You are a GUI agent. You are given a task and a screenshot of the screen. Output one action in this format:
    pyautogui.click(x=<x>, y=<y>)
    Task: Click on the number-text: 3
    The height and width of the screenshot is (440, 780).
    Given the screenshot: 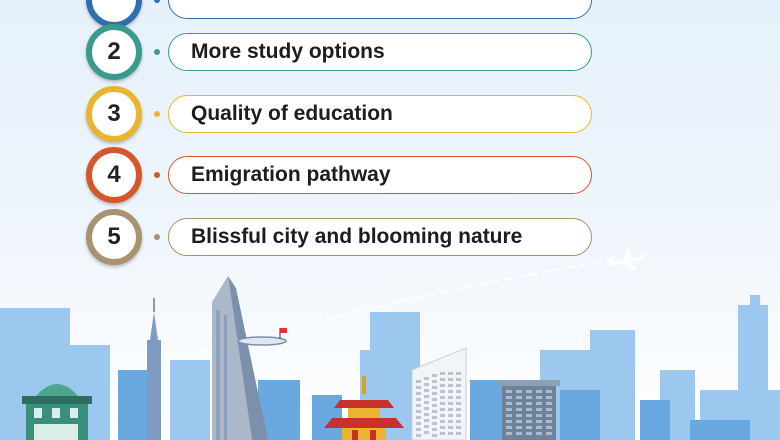 What is the action you would take?
    pyautogui.click(x=114, y=113)
    